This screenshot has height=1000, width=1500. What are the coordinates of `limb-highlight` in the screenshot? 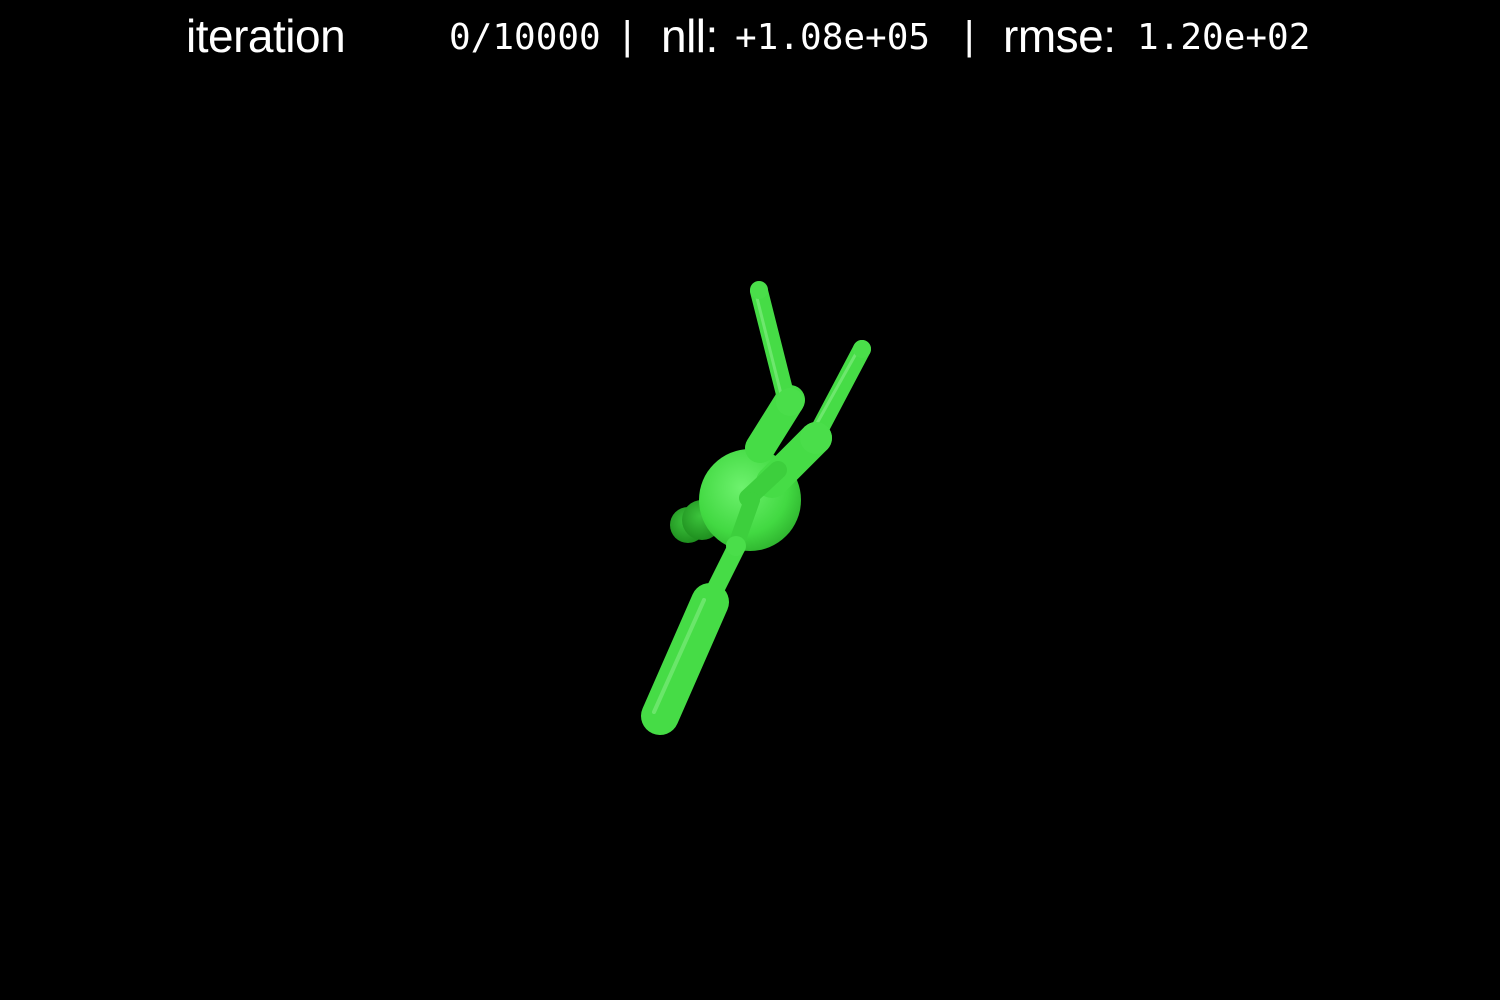 It's located at (834, 392).